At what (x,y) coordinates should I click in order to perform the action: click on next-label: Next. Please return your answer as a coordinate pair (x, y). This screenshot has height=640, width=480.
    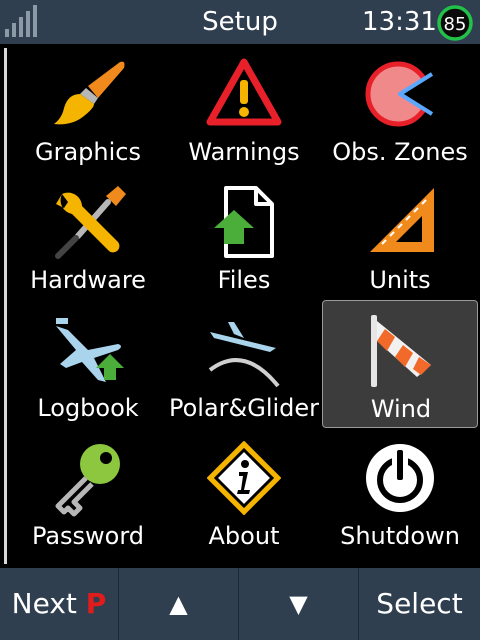
    Looking at the image, I should click on (44, 603).